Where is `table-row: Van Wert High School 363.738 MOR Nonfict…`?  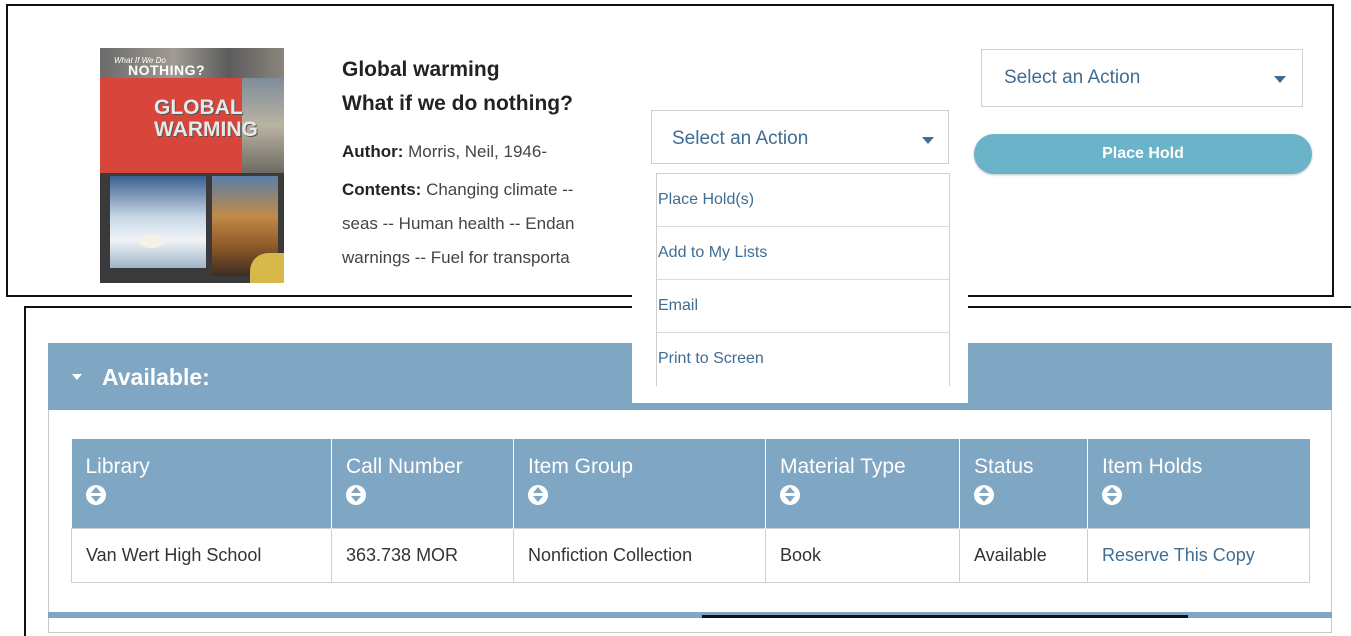
table-row: Van Wert High School 363.738 MOR Nonfict… is located at coordinates (690, 555).